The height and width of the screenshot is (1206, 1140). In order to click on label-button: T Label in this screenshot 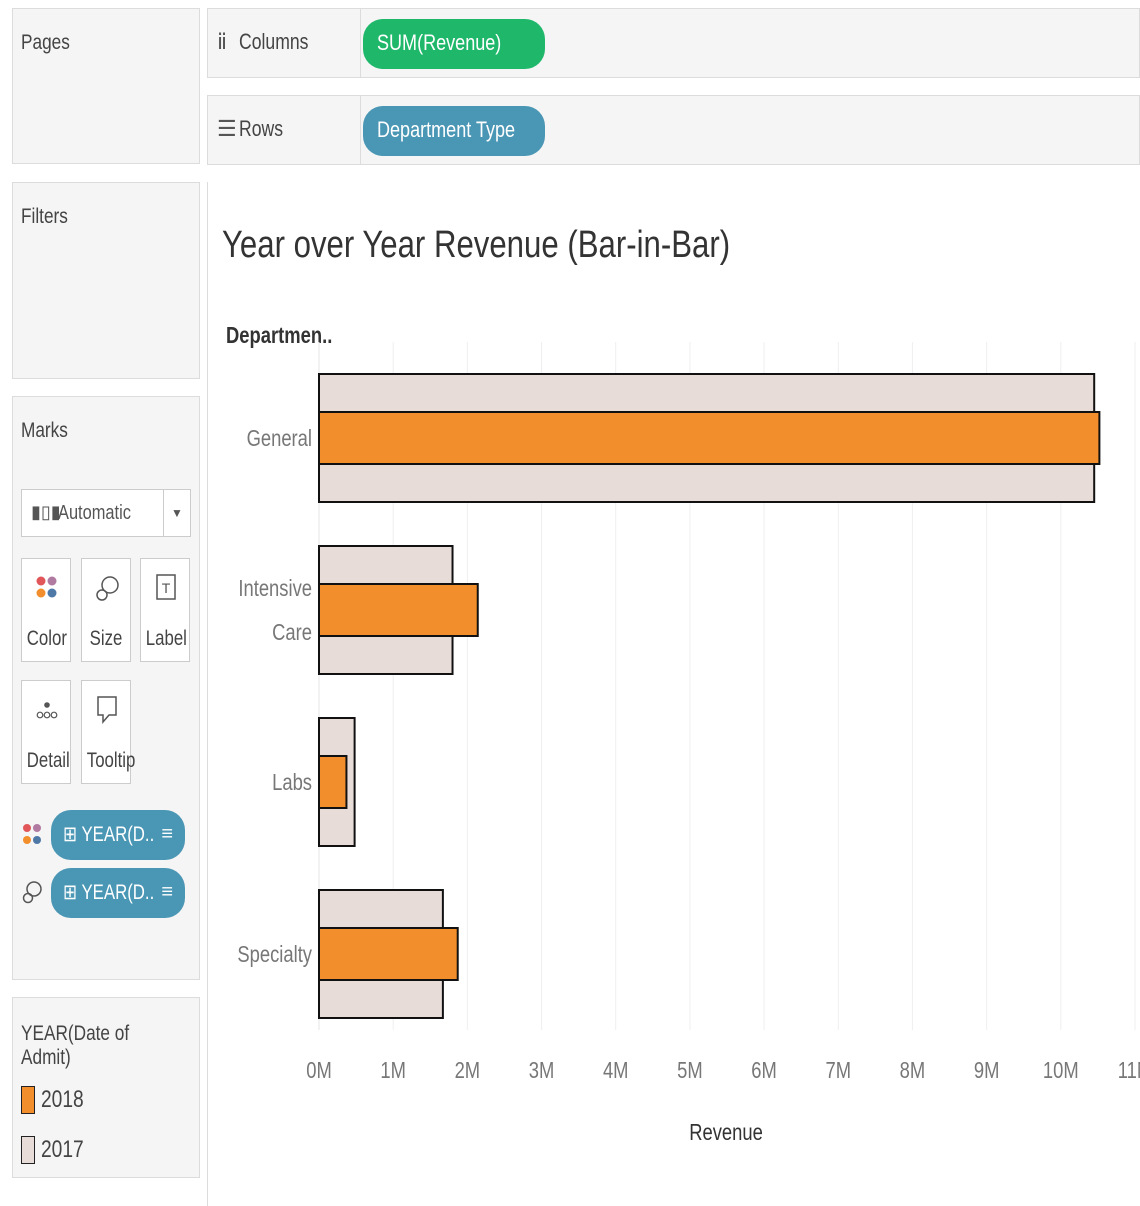, I will do `click(165, 610)`.